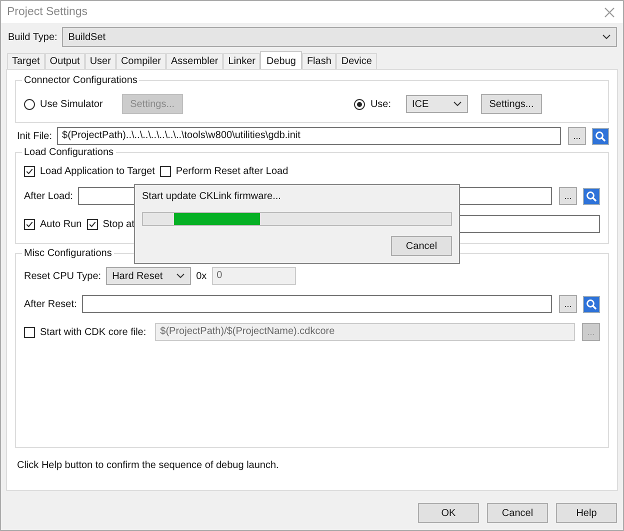 The height and width of the screenshot is (531, 624). Describe the element at coordinates (586, 513) in the screenshot. I see `dialog-button: Help` at that location.